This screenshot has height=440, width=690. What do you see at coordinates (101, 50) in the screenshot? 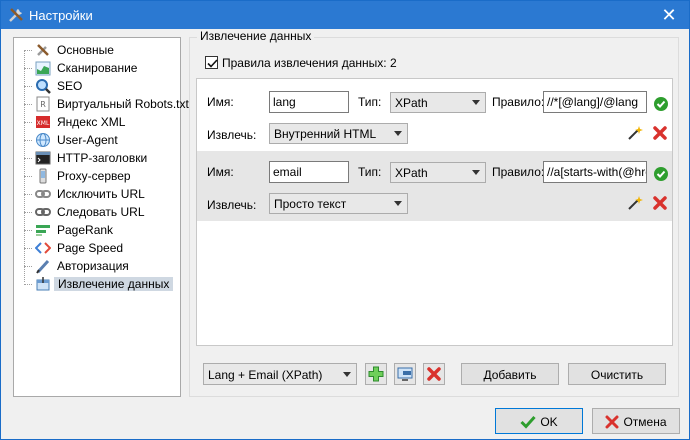
I see `sidebar-item-basic: Основные` at bounding box center [101, 50].